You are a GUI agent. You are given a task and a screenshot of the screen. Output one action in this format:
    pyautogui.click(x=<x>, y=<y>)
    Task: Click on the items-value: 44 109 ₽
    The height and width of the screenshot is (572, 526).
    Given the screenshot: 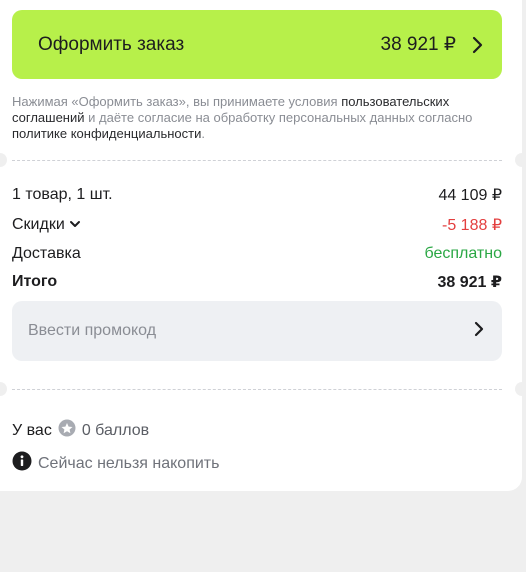 What is the action you would take?
    pyautogui.click(x=470, y=195)
    